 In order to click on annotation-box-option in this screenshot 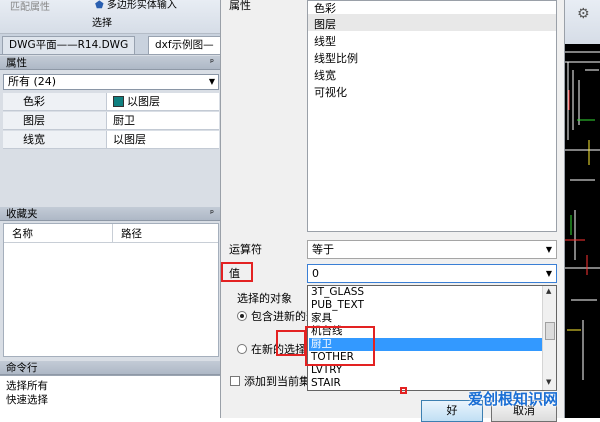, I will do `click(340, 346)`.